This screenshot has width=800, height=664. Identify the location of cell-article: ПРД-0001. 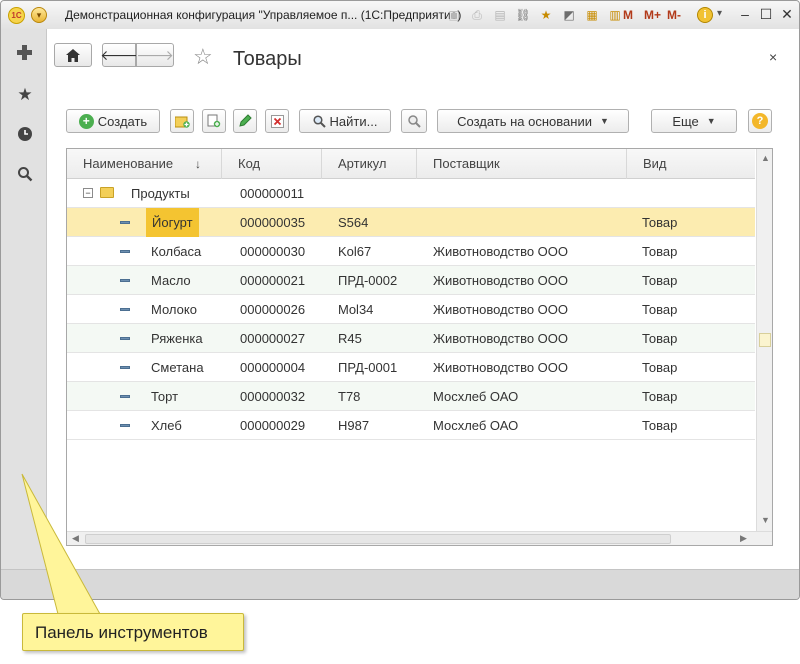
(368, 367).